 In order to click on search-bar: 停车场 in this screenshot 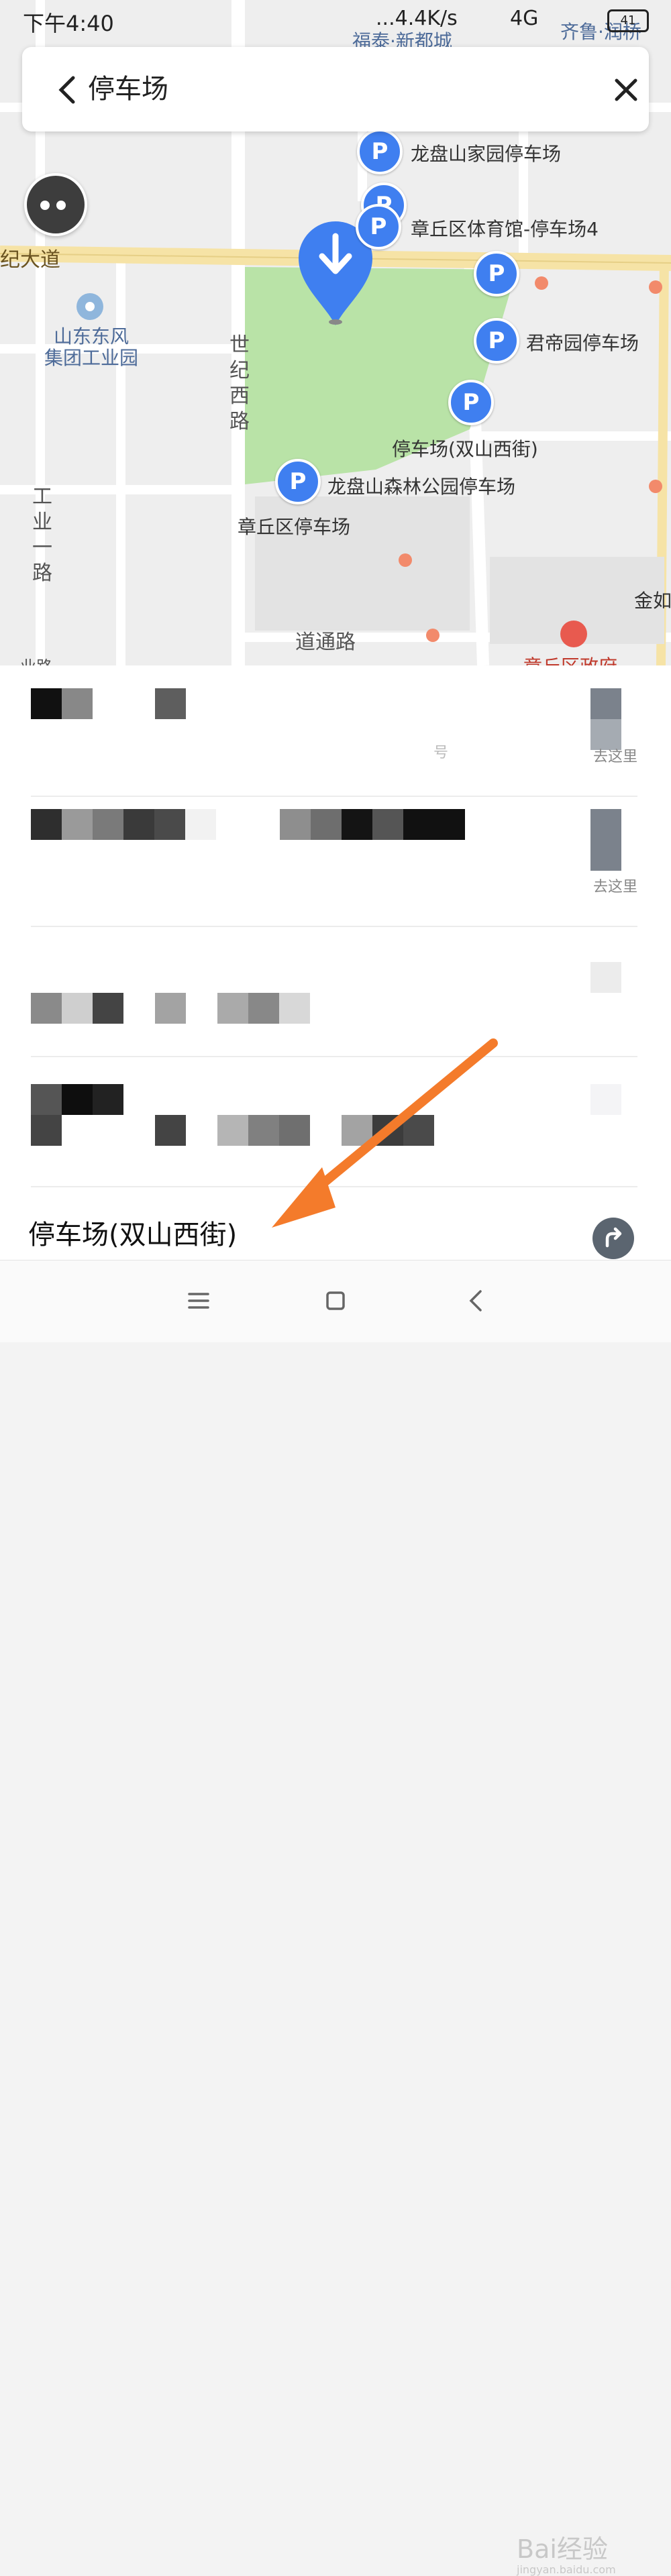, I will do `click(335, 89)`.